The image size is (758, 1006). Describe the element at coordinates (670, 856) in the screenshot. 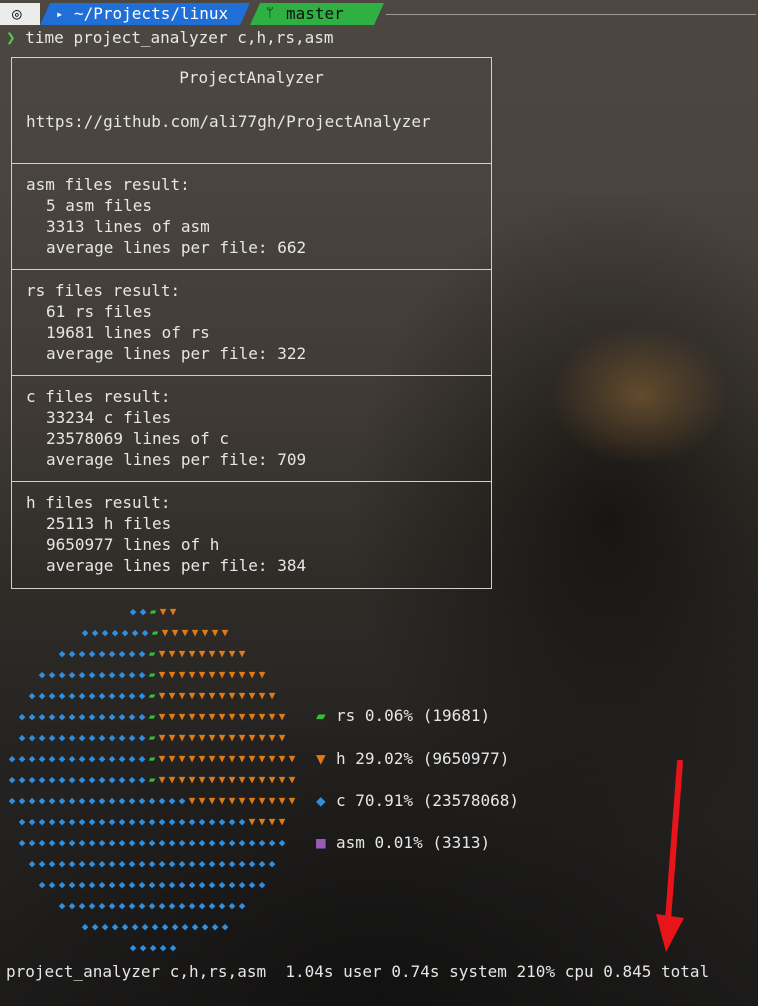

I see `red-annotation-arrow-icon` at that location.